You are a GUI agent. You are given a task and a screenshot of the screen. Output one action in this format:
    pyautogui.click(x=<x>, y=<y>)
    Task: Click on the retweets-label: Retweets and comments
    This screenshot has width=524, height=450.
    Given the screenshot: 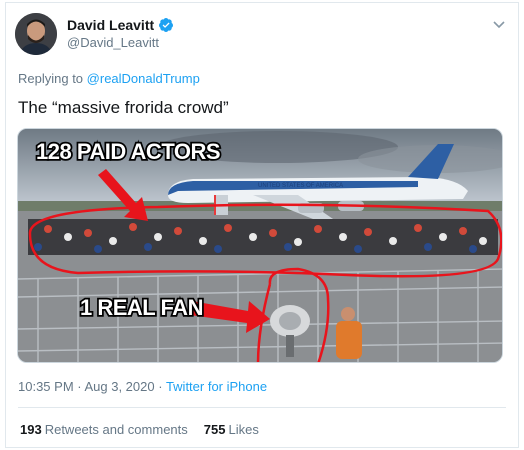 What is the action you would take?
    pyautogui.click(x=116, y=429)
    